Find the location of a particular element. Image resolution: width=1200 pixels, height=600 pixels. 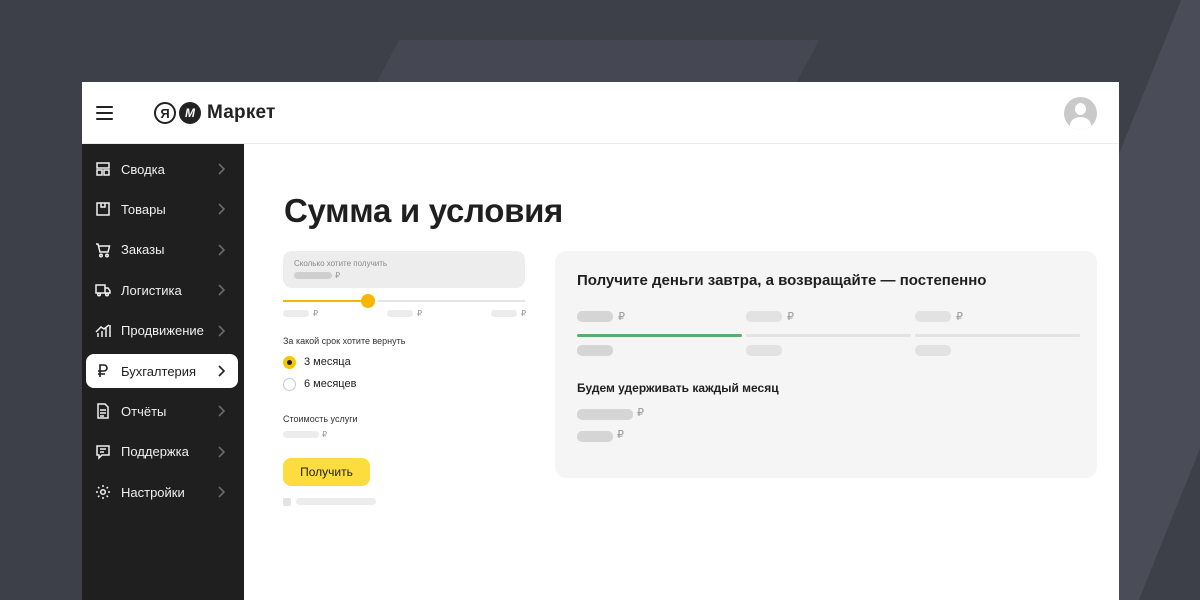

page-title: Сумма и условия is located at coordinates (424, 210).